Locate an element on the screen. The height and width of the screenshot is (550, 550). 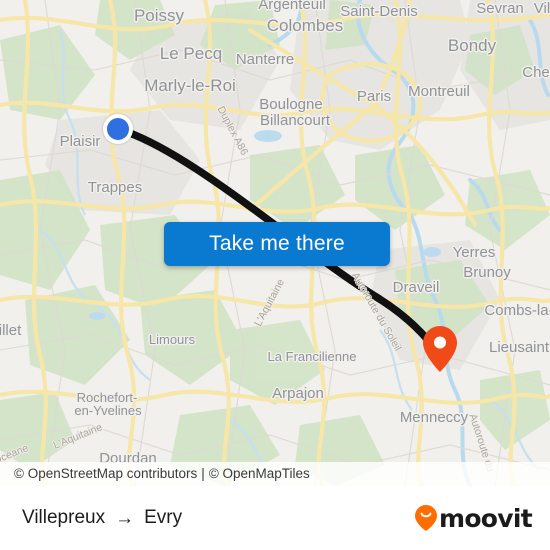
moovit-logo: moovit is located at coordinates (473, 518).